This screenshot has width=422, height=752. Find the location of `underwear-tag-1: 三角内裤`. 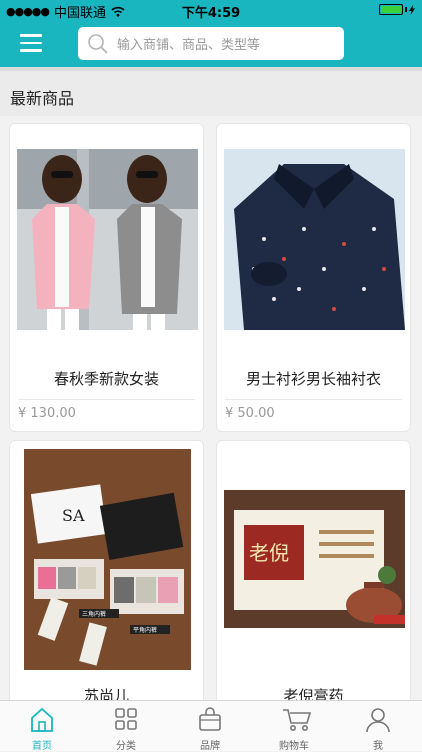

underwear-tag-1: 三角内裤 is located at coordinates (94, 614).